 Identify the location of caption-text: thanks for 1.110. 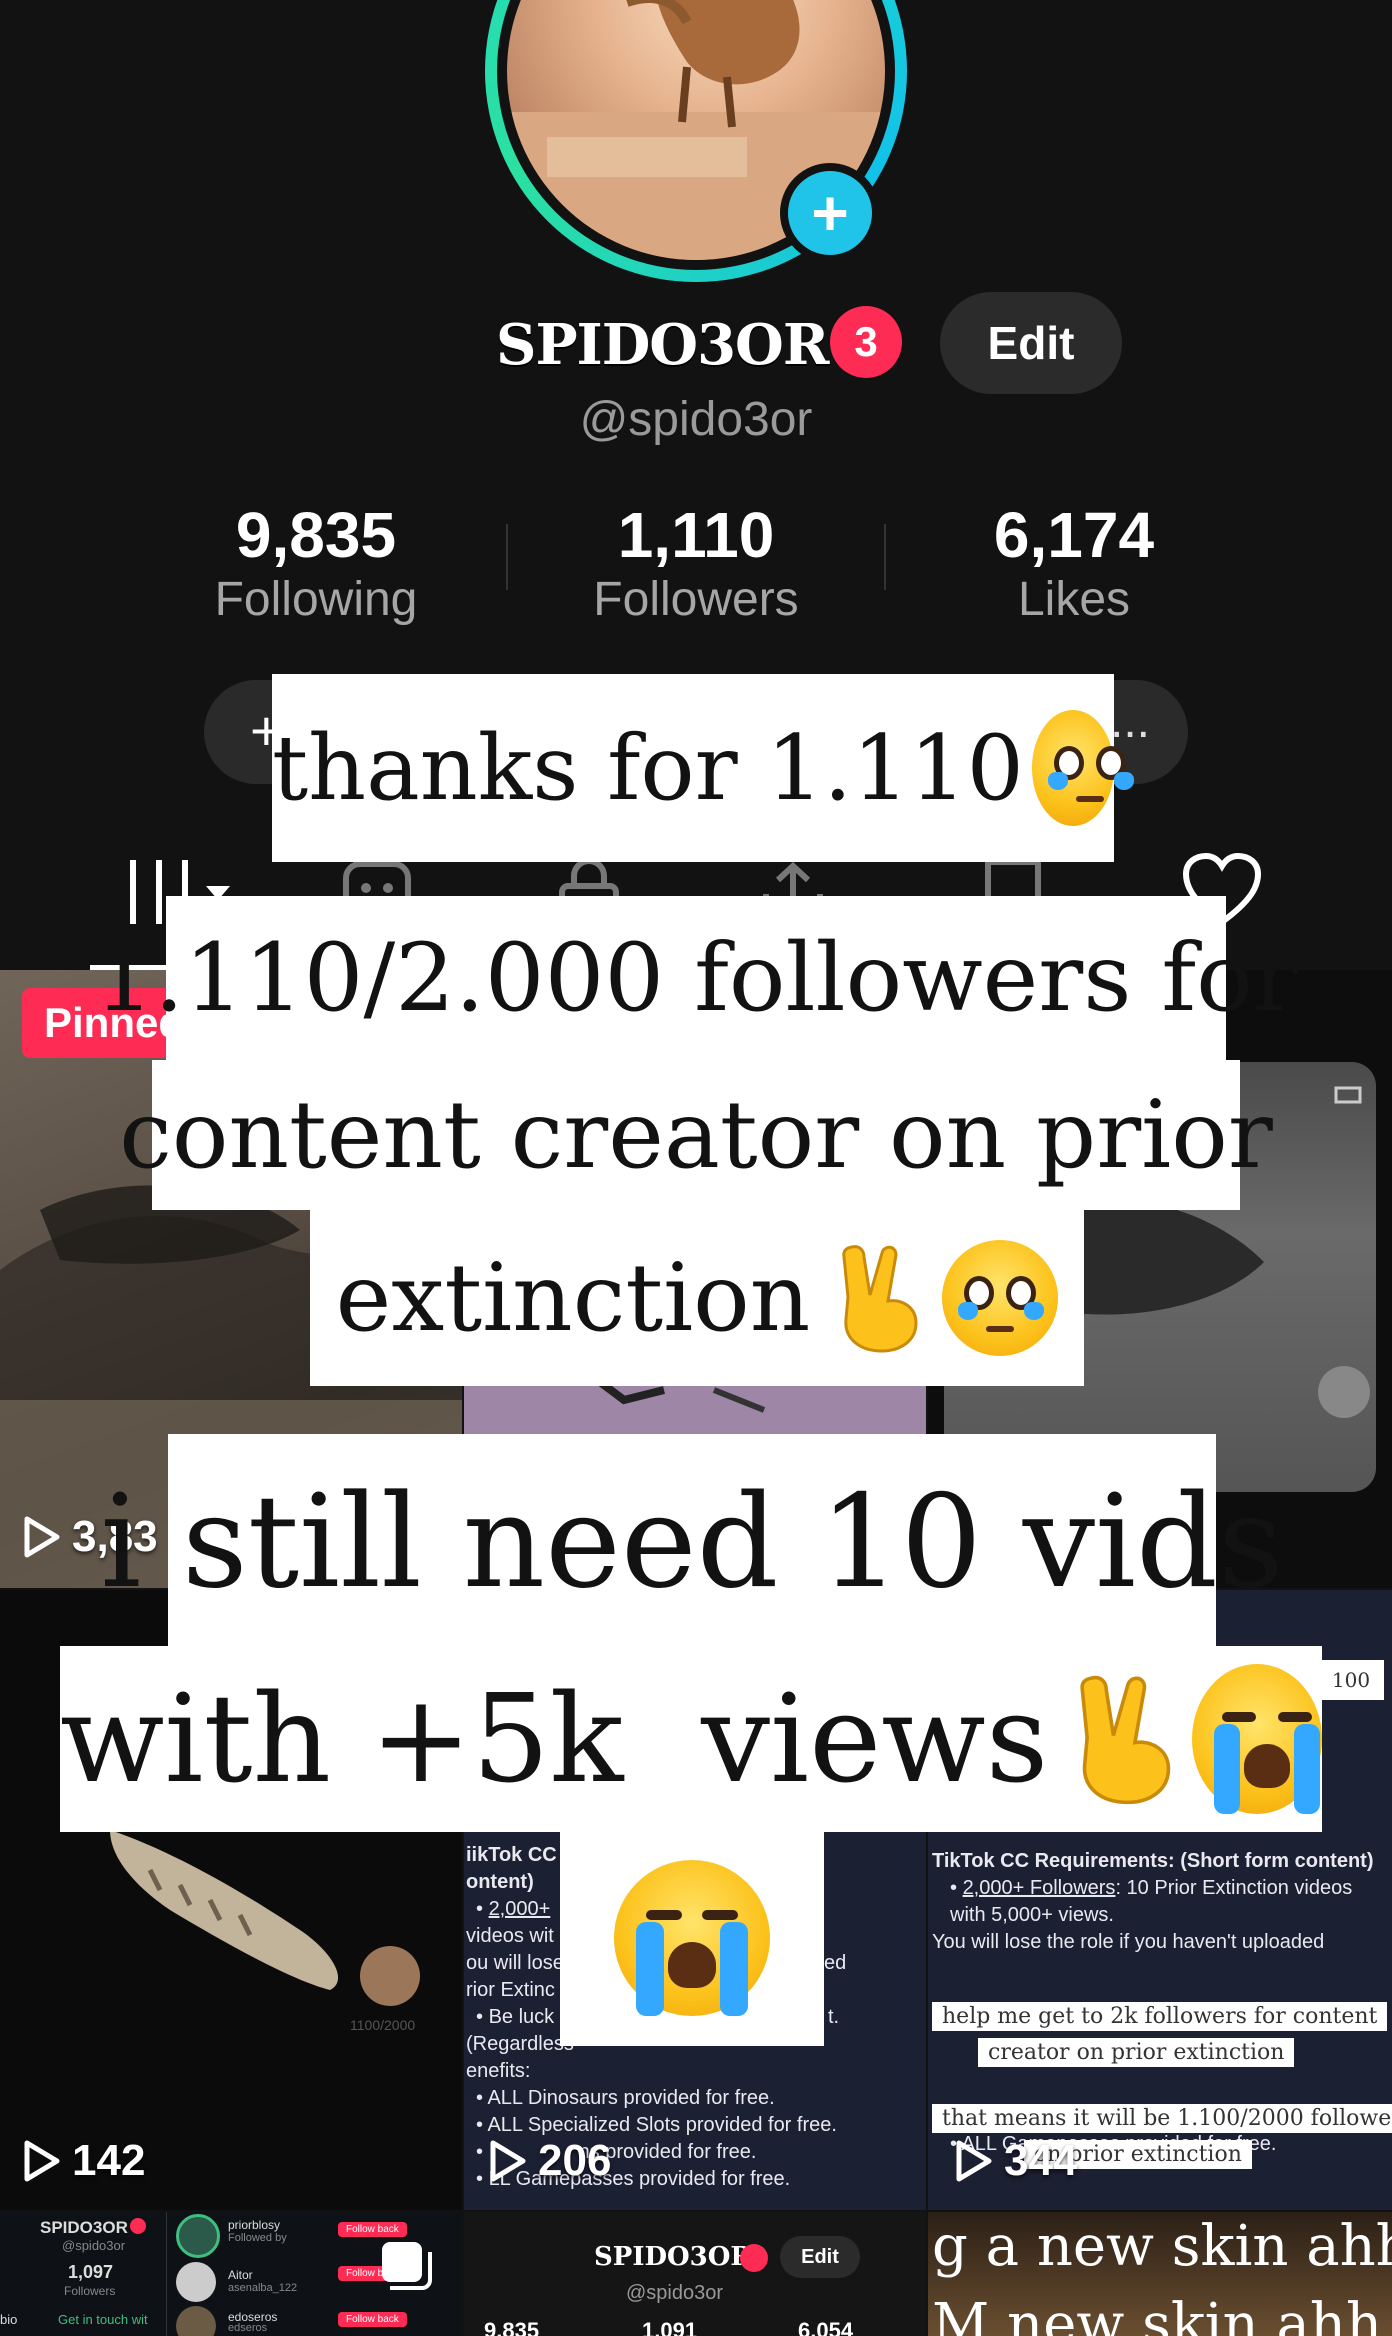
(648, 768).